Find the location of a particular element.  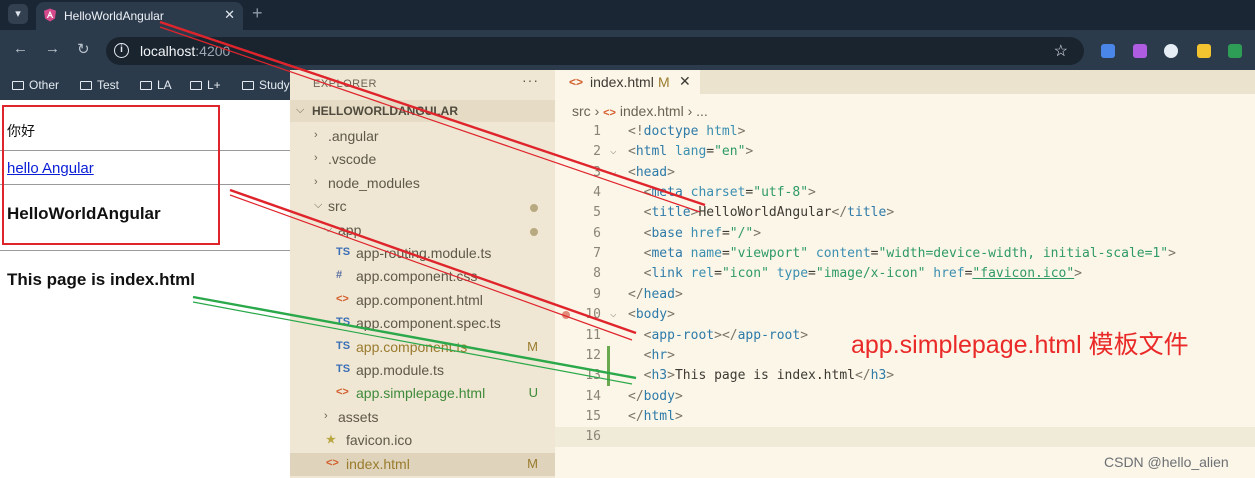

extension-chrome-icon is located at coordinates (1171, 51).